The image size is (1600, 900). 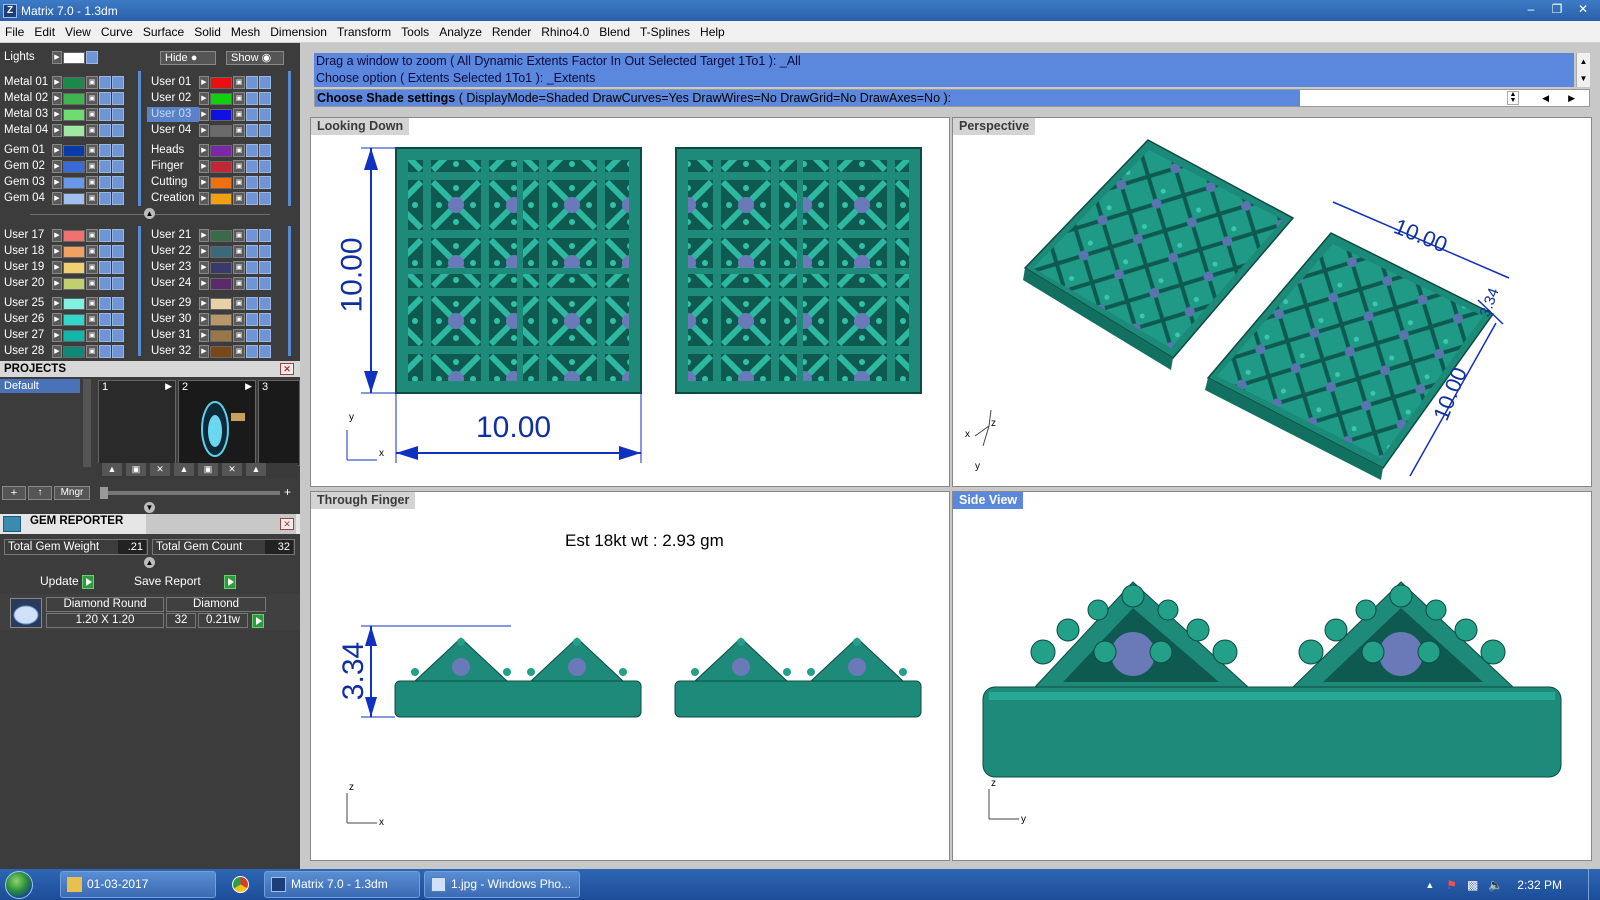 I want to click on taskbar-chrome, so click(x=240, y=884).